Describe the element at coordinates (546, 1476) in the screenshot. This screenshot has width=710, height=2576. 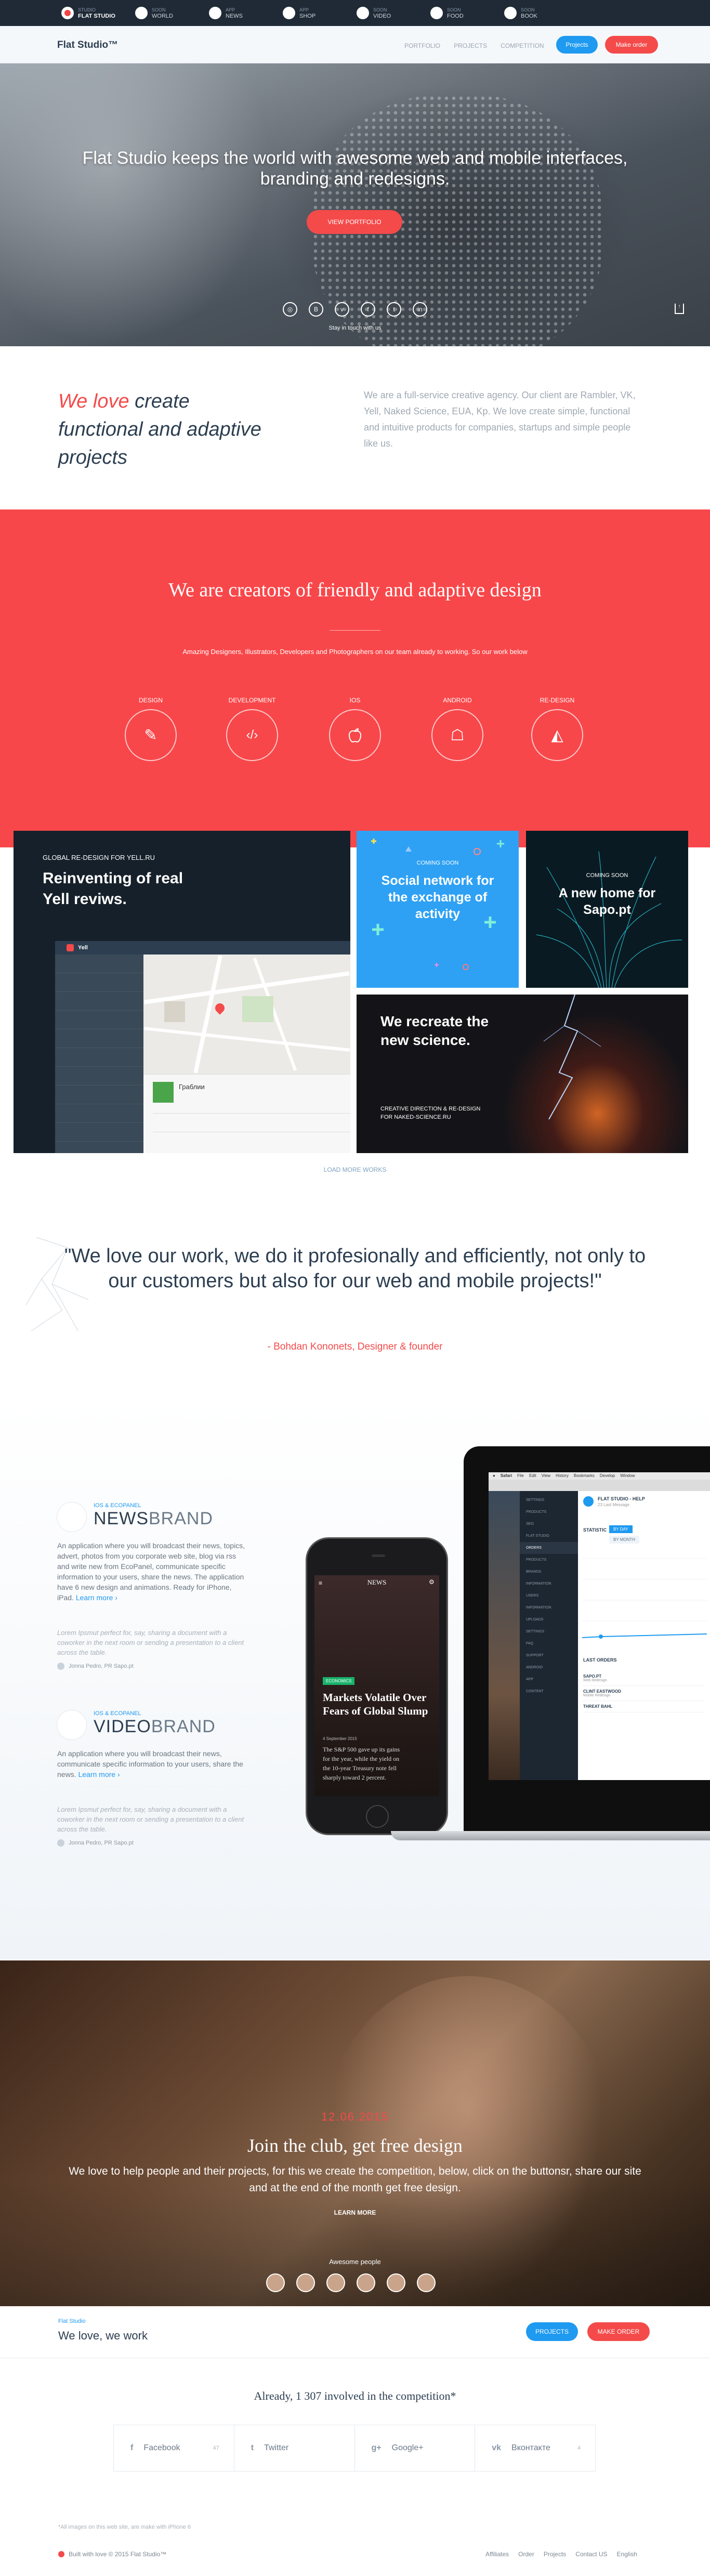
I see `mac-menu-item: View` at that location.